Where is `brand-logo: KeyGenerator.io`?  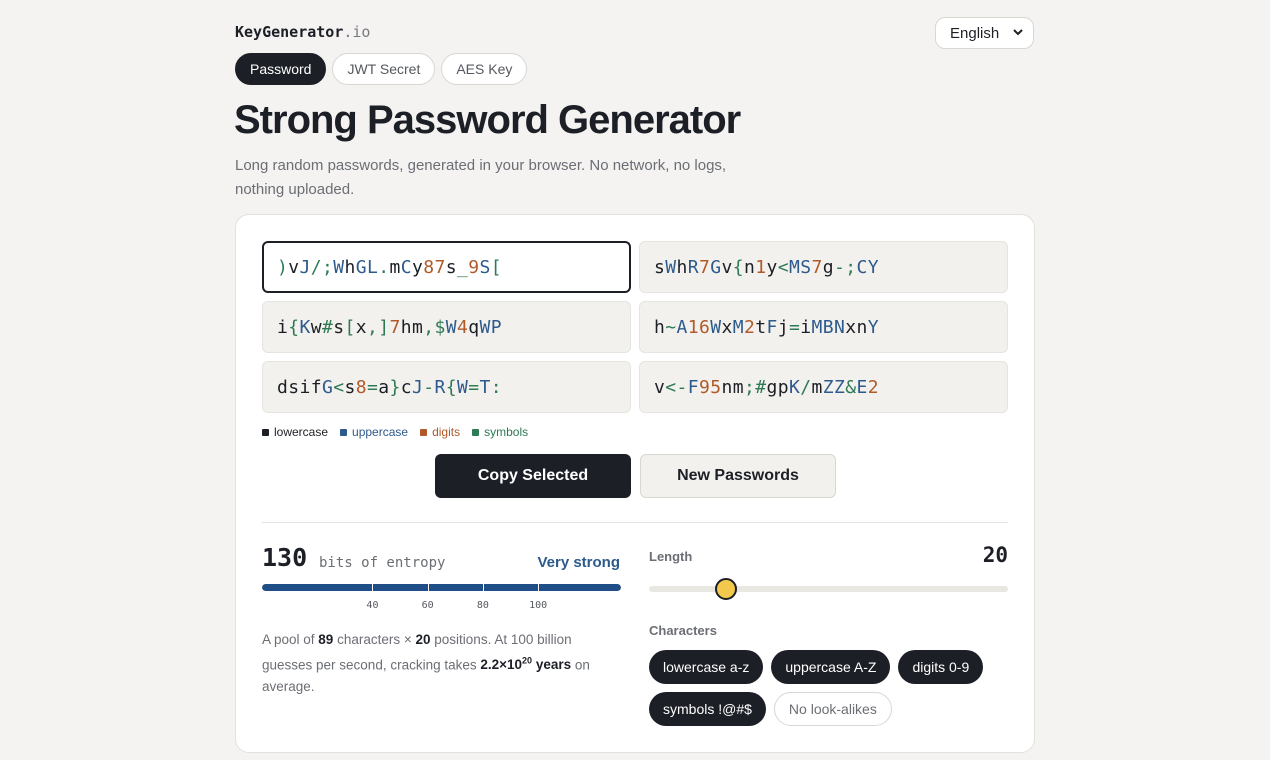 brand-logo: KeyGenerator.io is located at coordinates (302, 32).